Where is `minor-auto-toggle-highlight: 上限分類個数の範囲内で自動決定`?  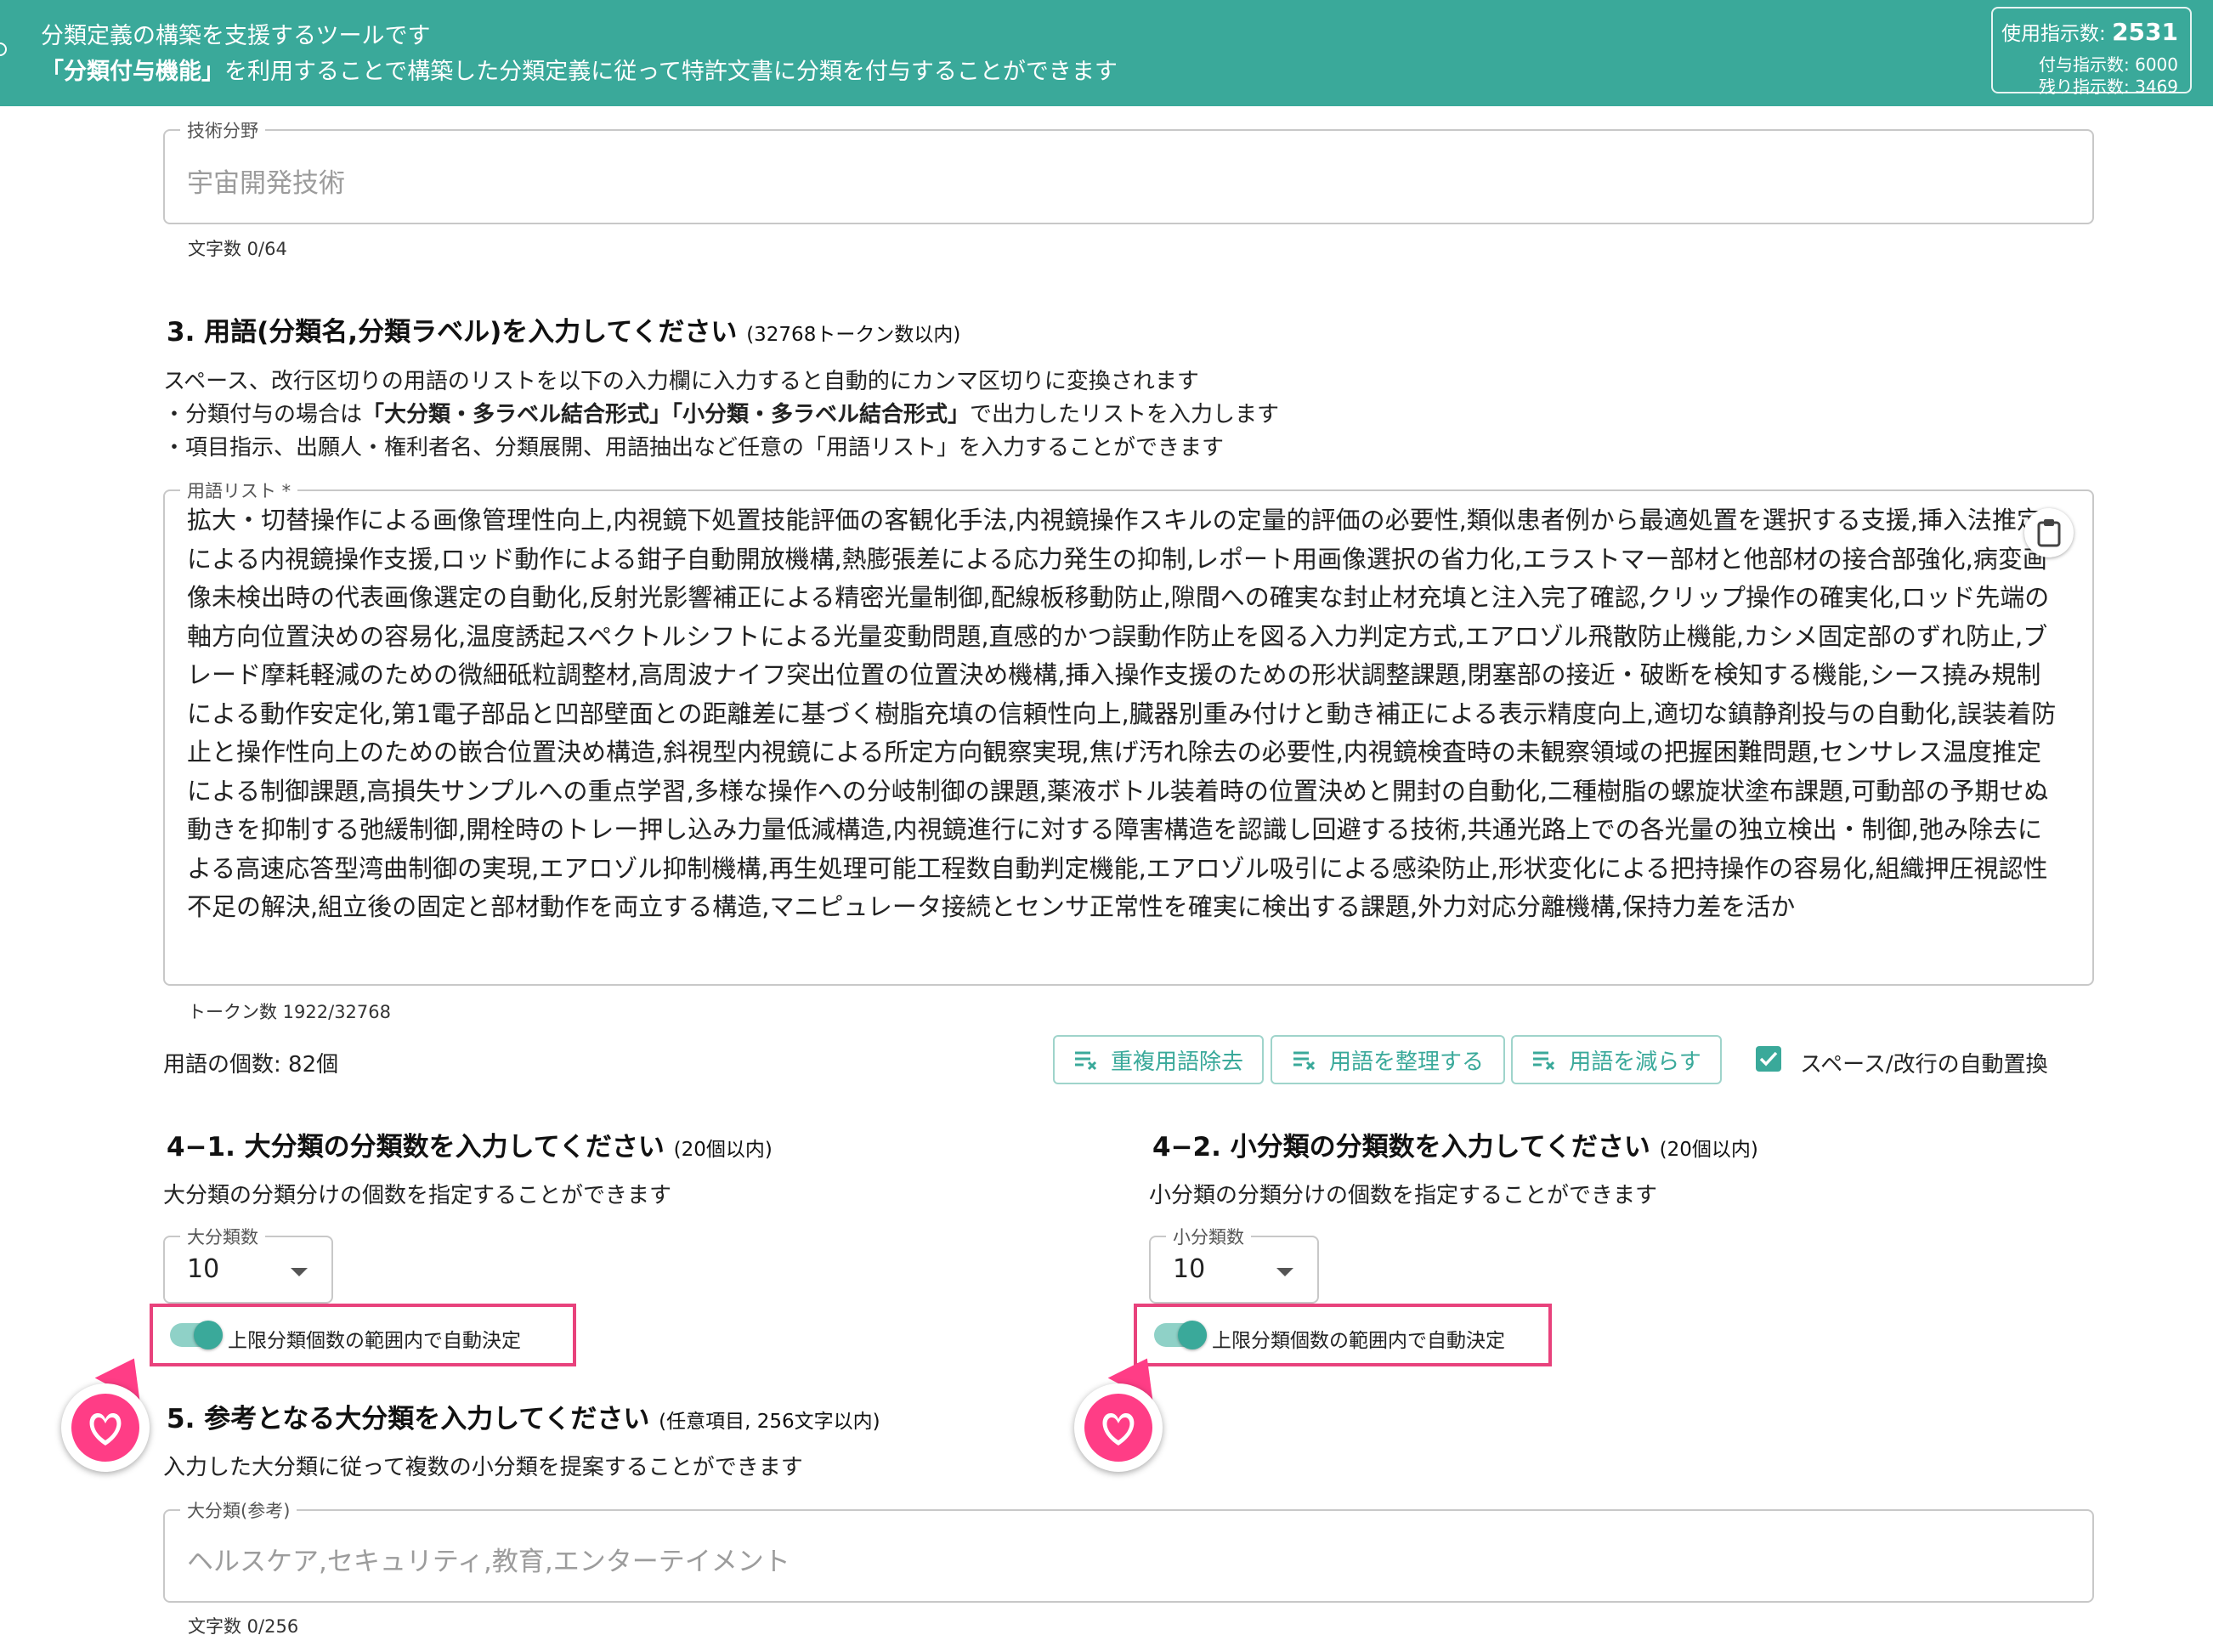
minor-auto-toggle-highlight: 上限分類個数の範囲内で自動決定 is located at coordinates (1343, 1335).